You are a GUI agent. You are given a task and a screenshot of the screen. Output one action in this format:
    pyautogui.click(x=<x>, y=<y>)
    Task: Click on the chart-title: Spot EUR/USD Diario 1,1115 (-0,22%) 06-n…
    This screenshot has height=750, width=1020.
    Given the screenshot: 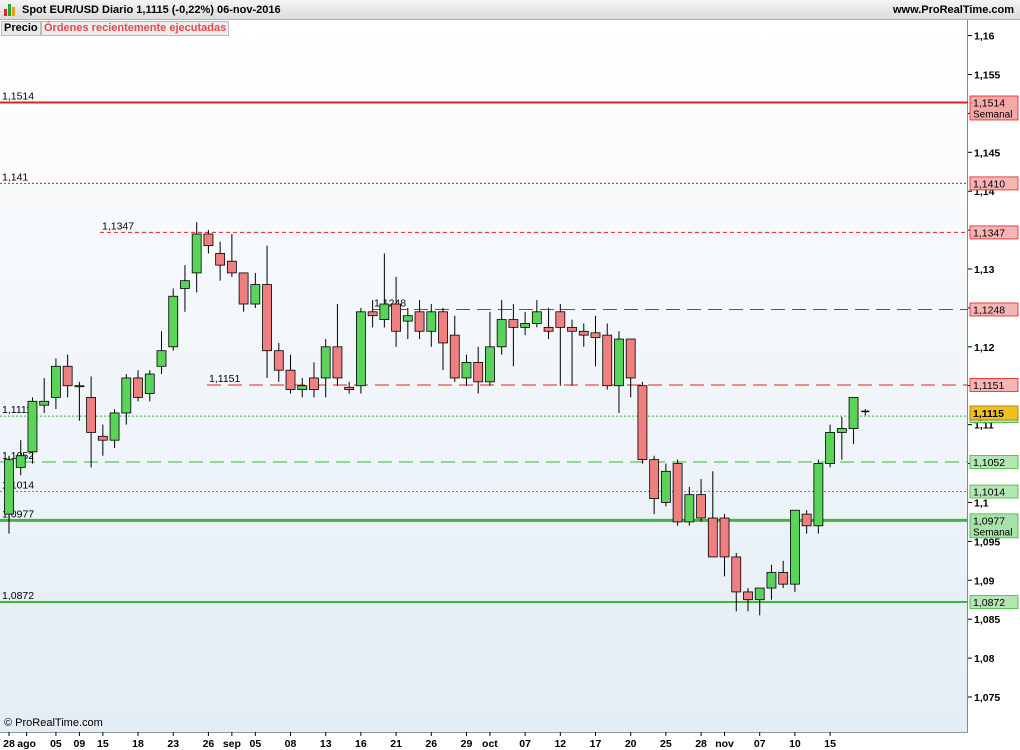 What is the action you would take?
    pyautogui.click(x=151, y=10)
    